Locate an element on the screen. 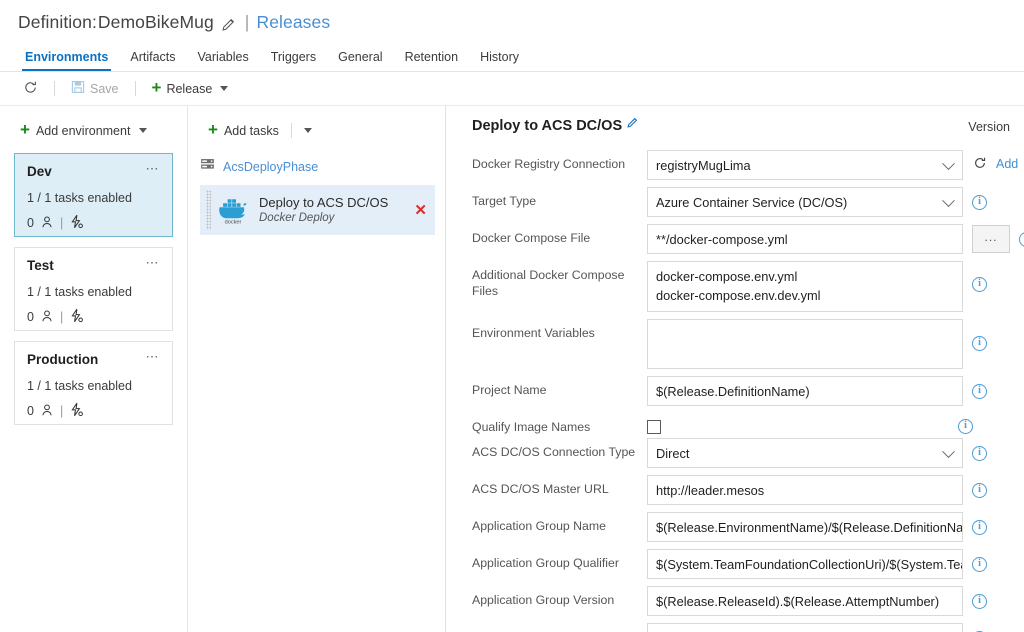 This screenshot has width=1024, height=632. phase-name: AcsDeployPhase is located at coordinates (270, 167).